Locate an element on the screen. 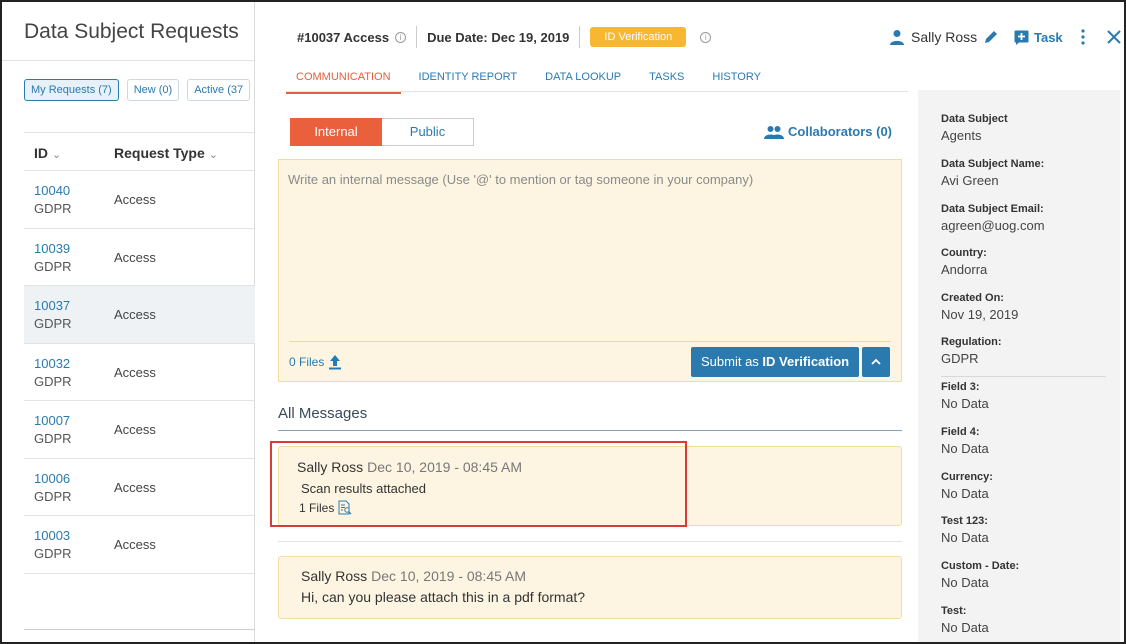 This screenshot has width=1126, height=644. table-row: 10003 GDPR Access is located at coordinates (139, 544).